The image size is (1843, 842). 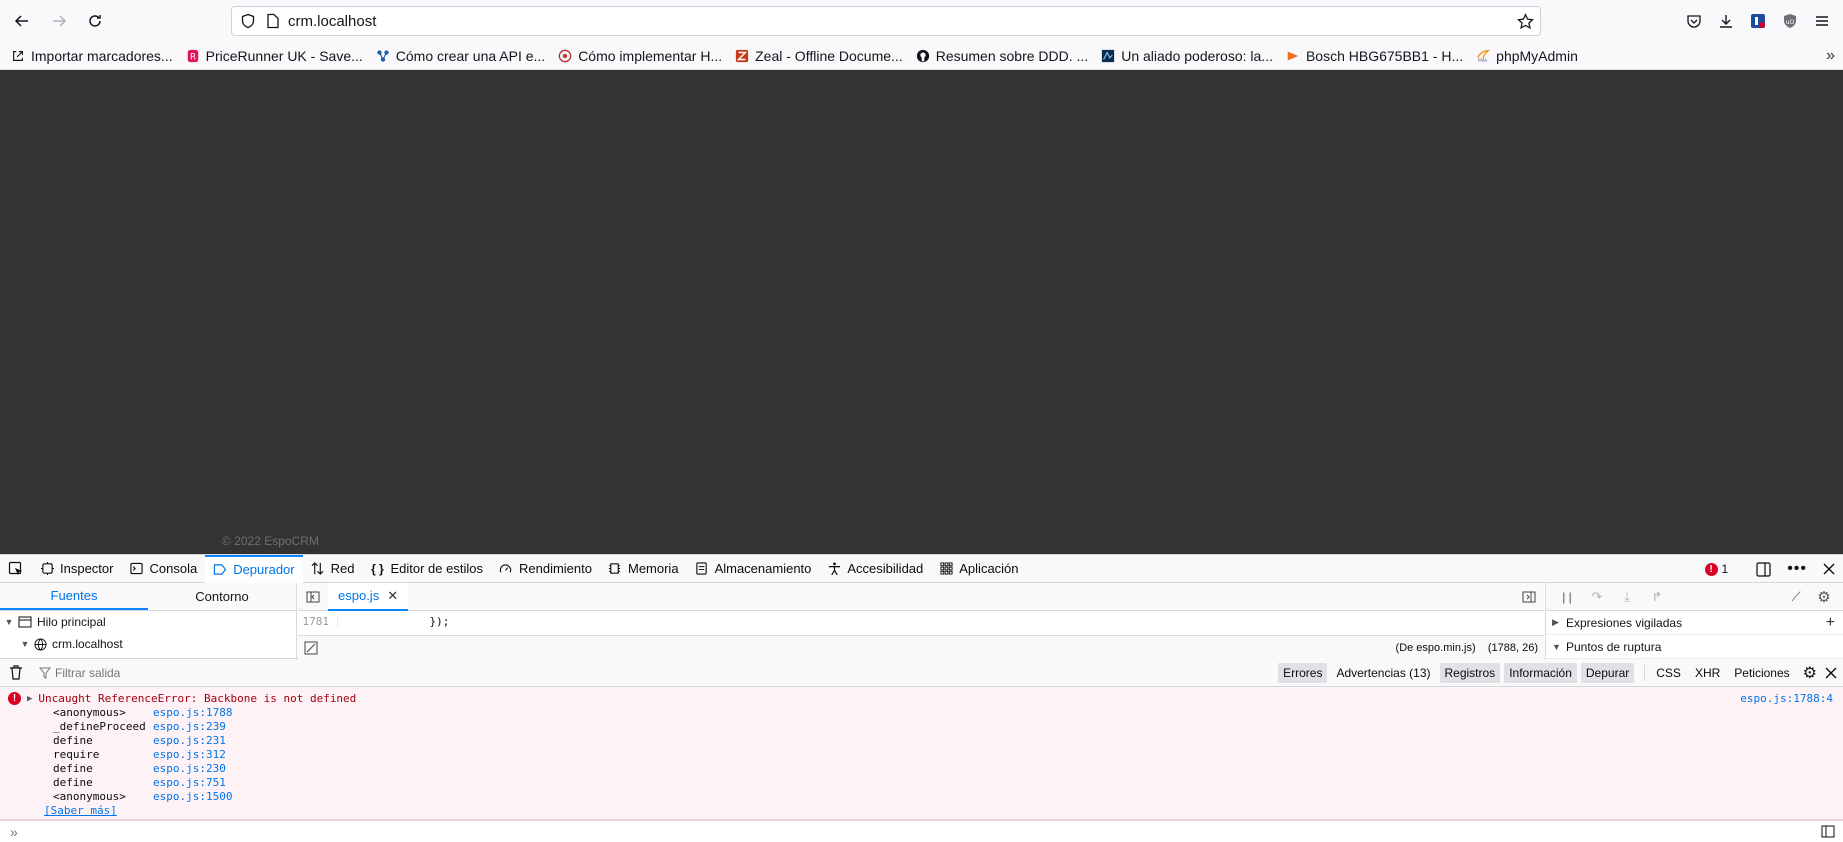 I want to click on tab-sources: Fuentes, so click(x=74, y=596).